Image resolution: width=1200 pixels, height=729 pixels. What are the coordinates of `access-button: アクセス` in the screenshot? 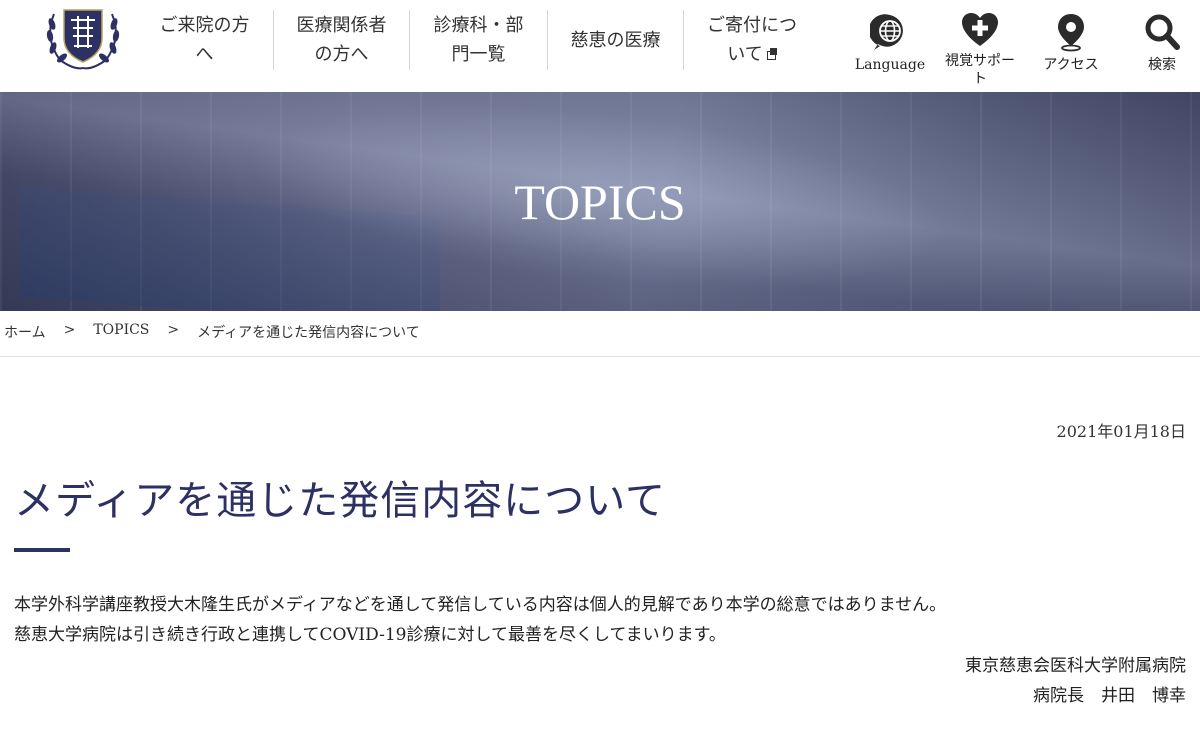 It's located at (1071, 43).